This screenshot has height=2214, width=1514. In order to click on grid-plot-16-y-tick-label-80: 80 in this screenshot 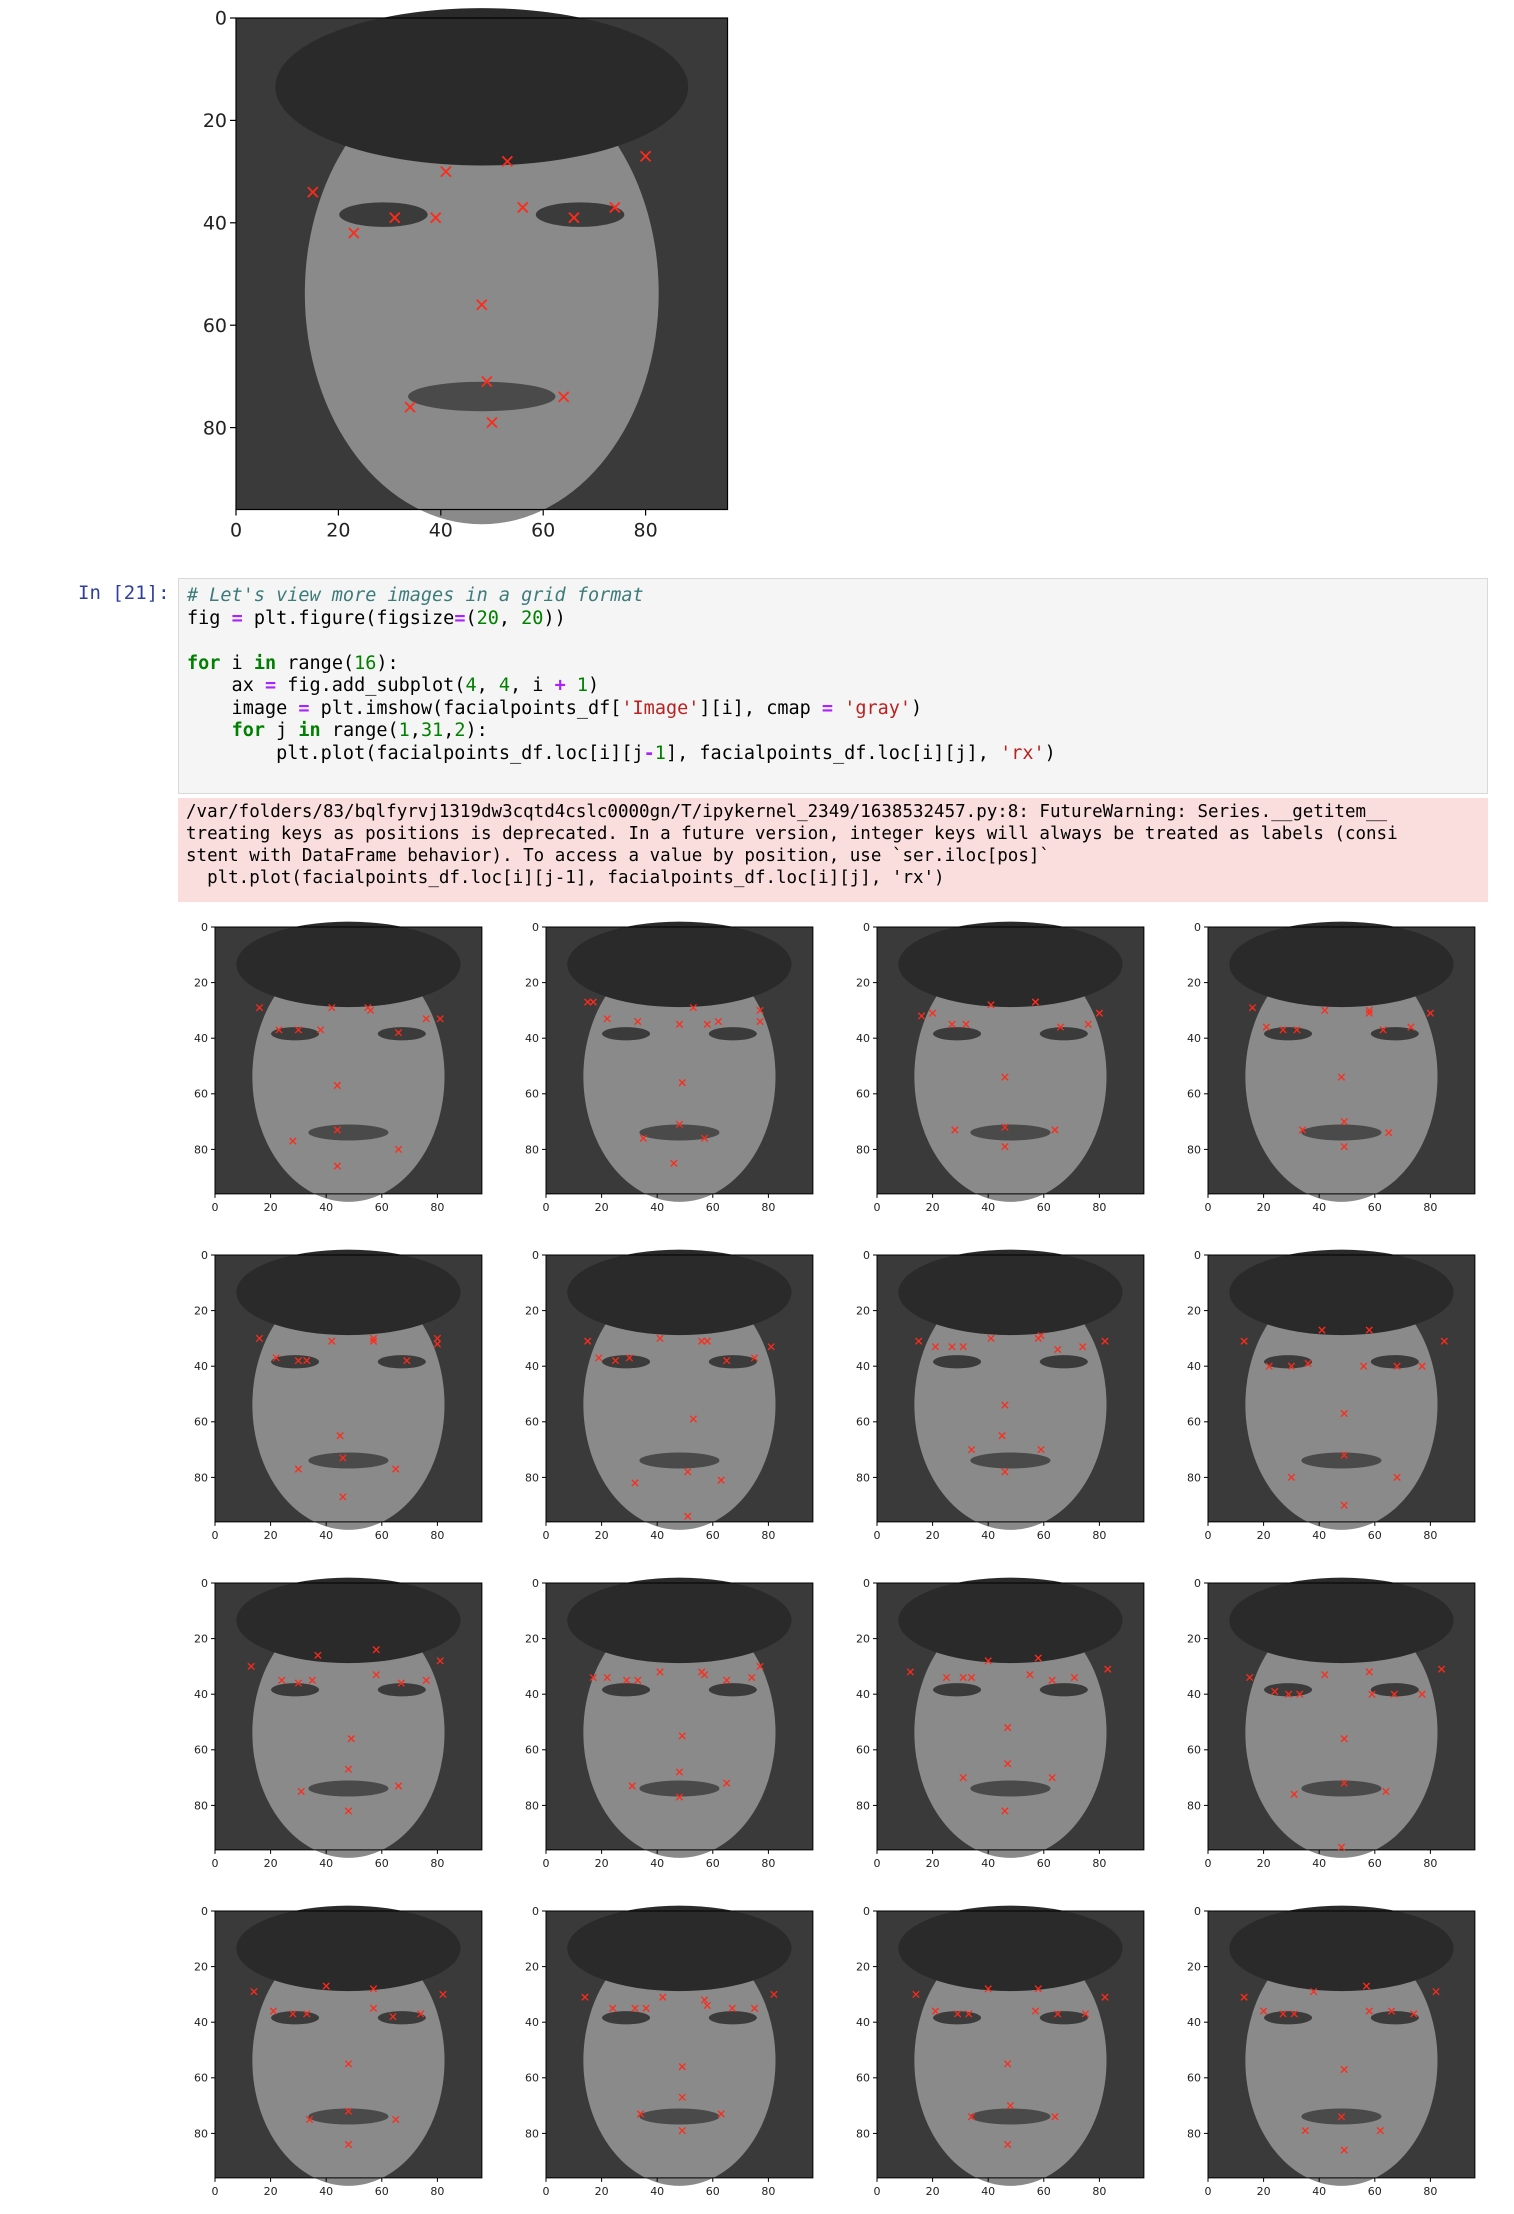, I will do `click(1194, 2133)`.